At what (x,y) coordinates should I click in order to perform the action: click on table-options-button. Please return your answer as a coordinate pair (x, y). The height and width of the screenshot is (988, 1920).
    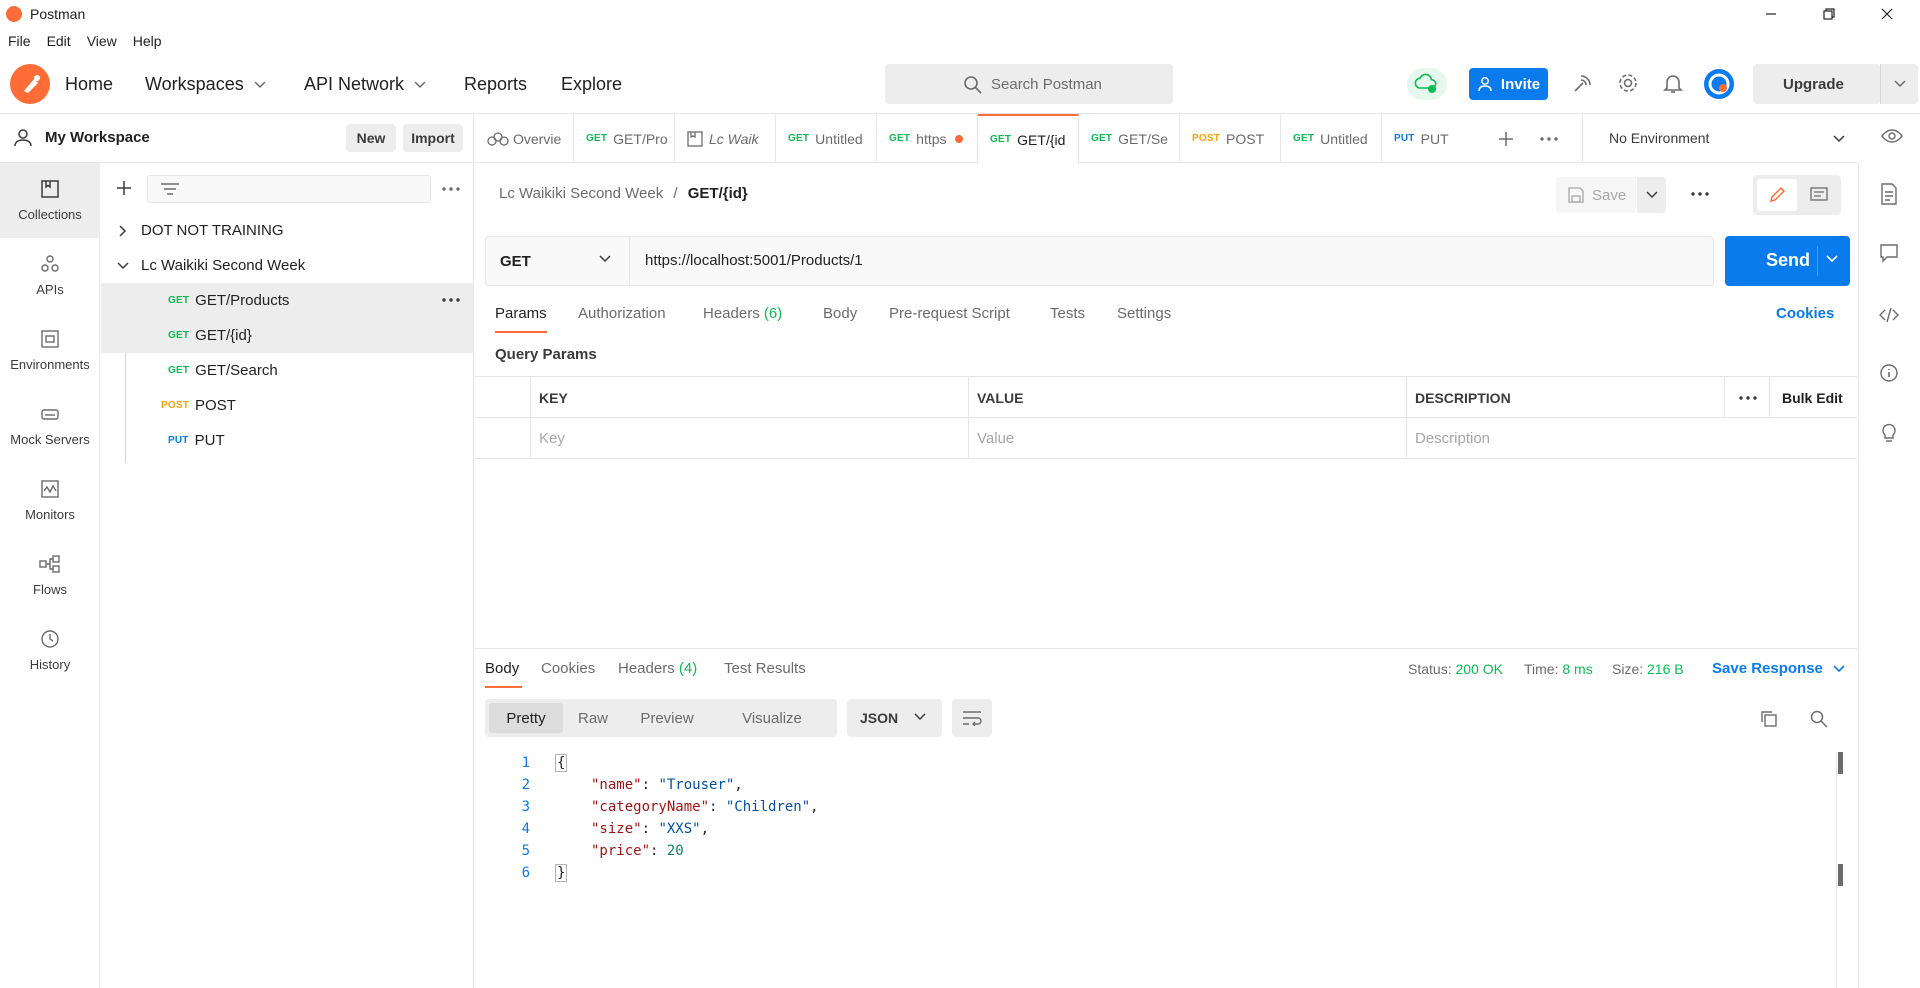
    Looking at the image, I should click on (1746, 397).